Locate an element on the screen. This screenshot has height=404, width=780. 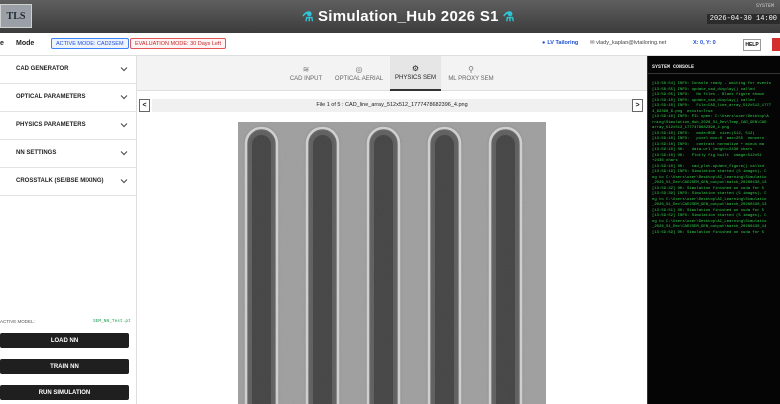
train-nn-button: TRAIN NN is located at coordinates (64, 366).